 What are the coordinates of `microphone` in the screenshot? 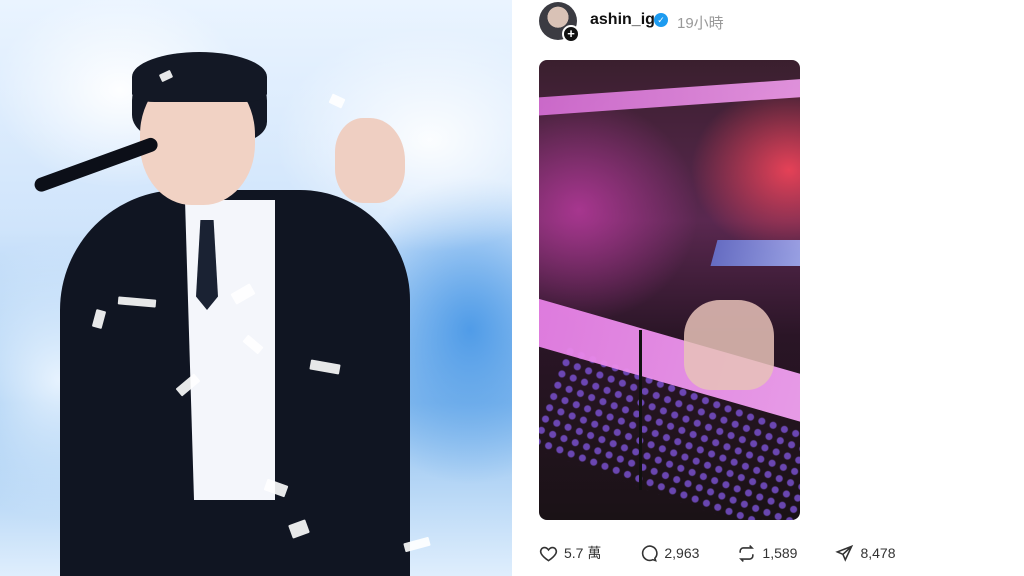 It's located at (96, 164).